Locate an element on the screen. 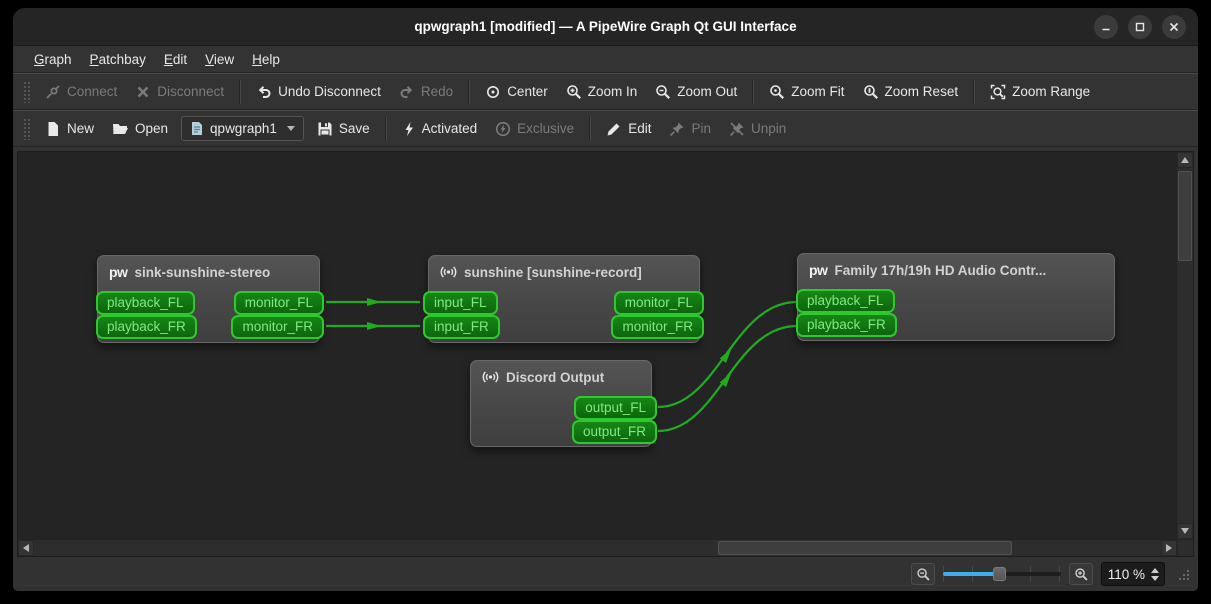  vertical-scrollbar is located at coordinates (1184, 345).